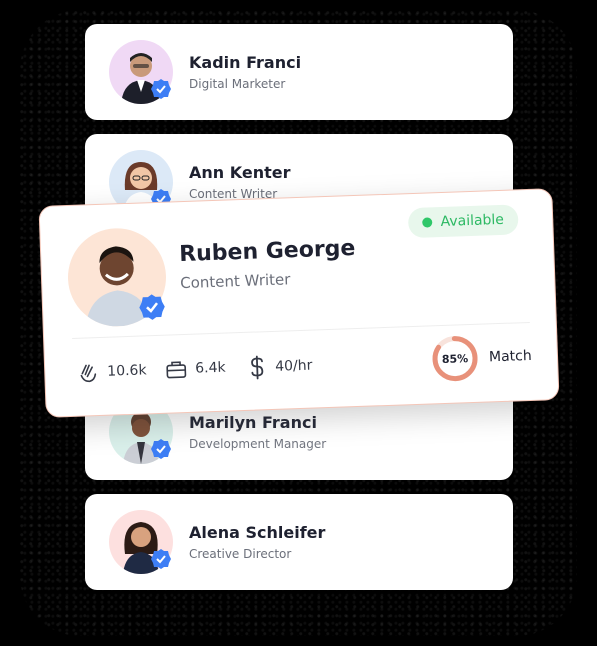 The width and height of the screenshot is (597, 646). Describe the element at coordinates (240, 554) in the screenshot. I see `profile-role: Creative Director` at that location.